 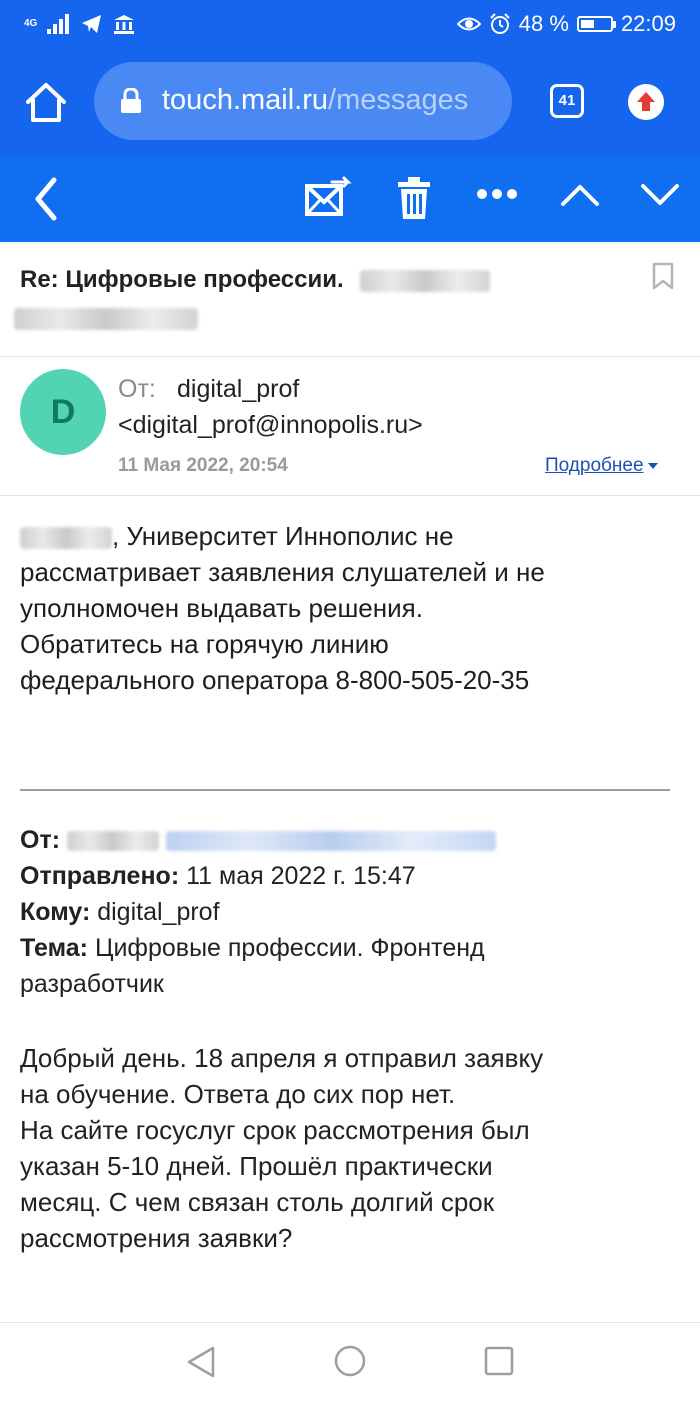 What do you see at coordinates (398, 100) in the screenshot?
I see `url-path: /messages` at bounding box center [398, 100].